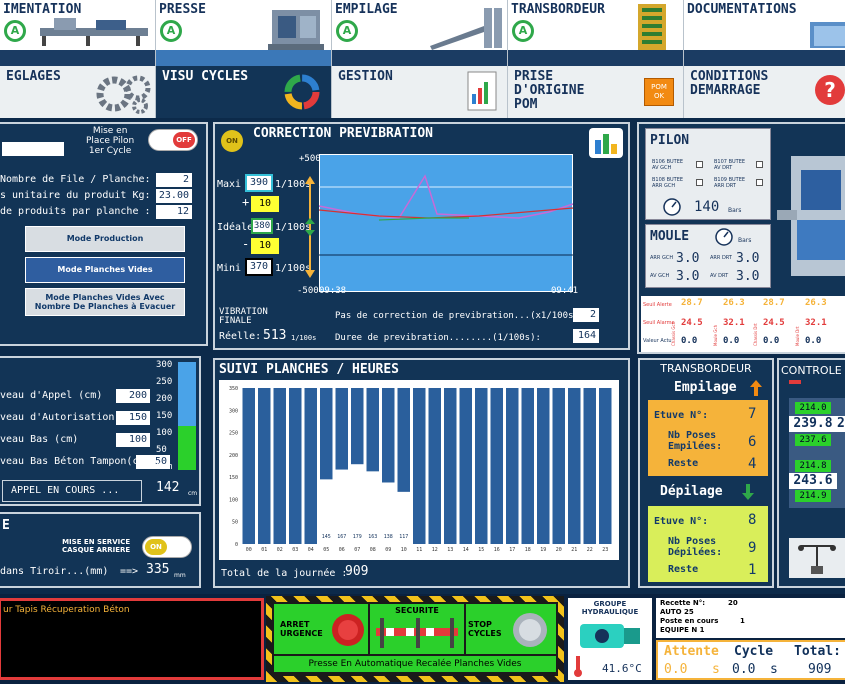 The height and width of the screenshot is (684, 845). Describe the element at coordinates (420, 33) in the screenshot. I see `tab-empilage: EMPILAGE A` at that location.